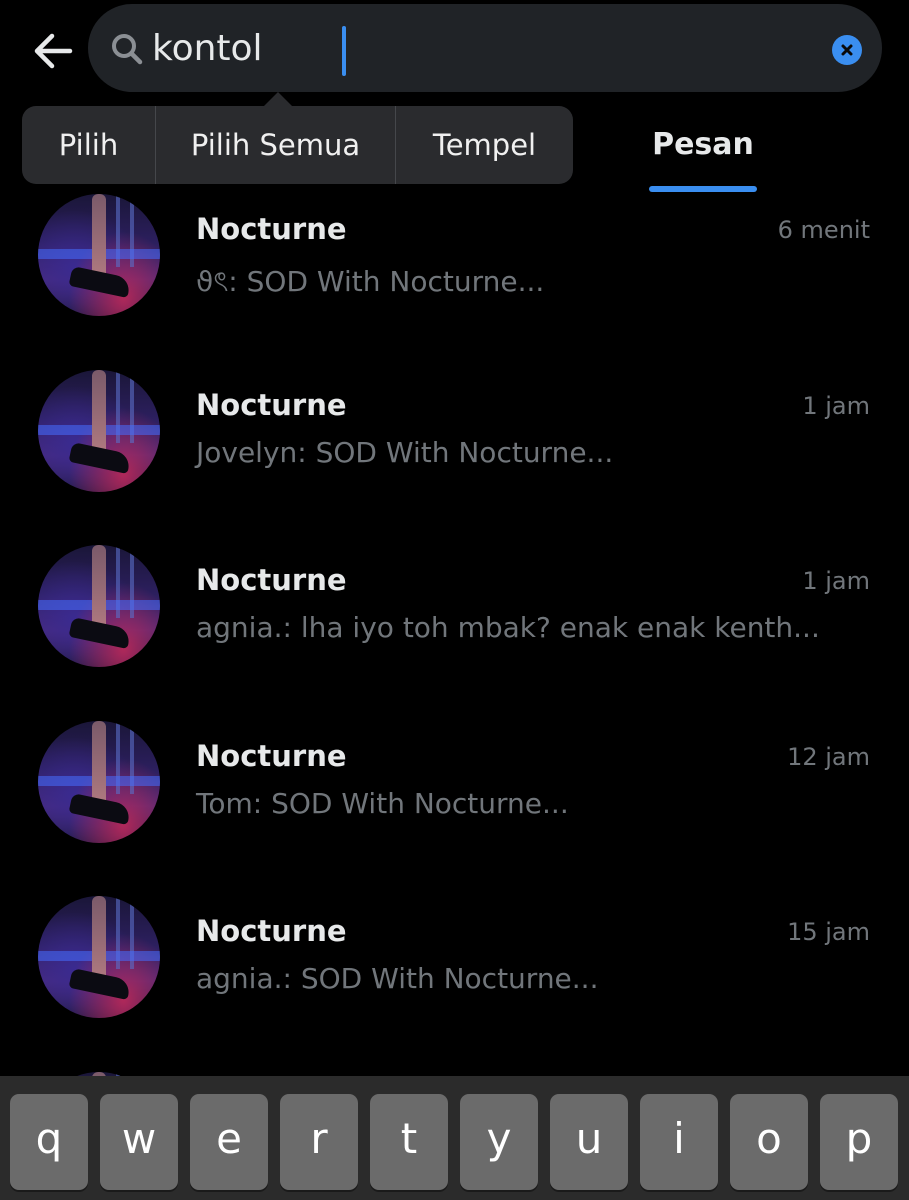 The width and height of the screenshot is (909, 1200). Describe the element at coordinates (454, 1138) in the screenshot. I see `on-screen-keyboard: q w e r t y u i o p` at that location.